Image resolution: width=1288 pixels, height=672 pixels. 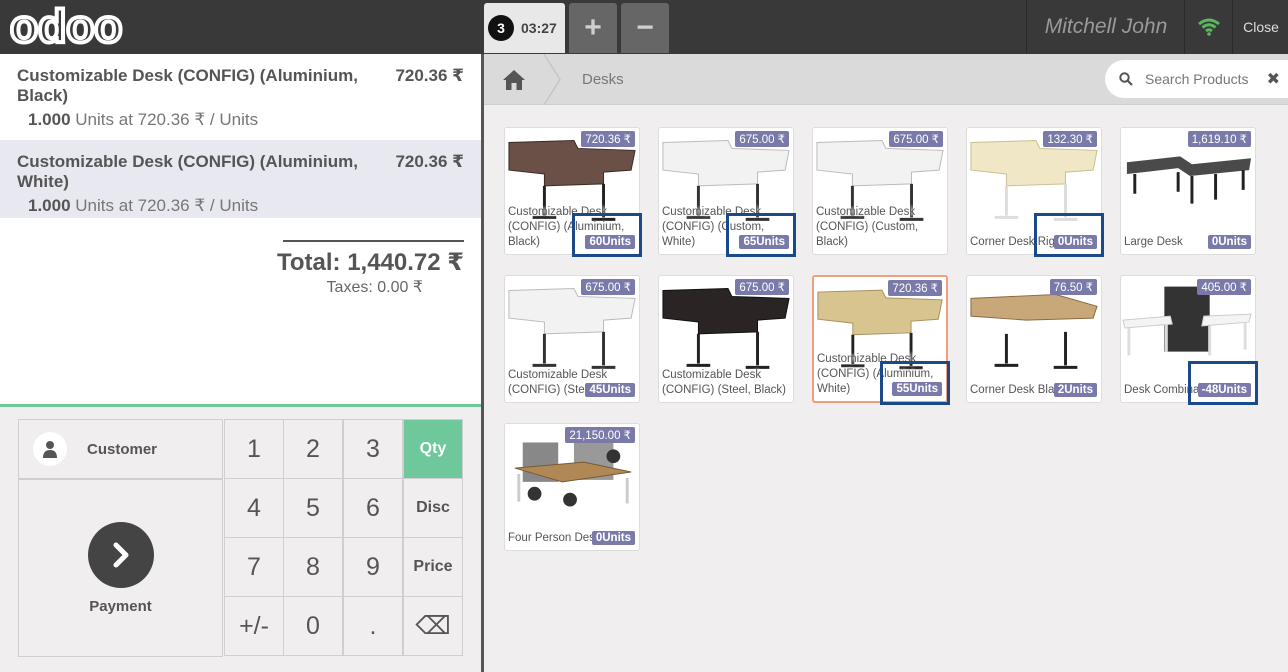 I want to click on product-price-tag: 132.30 ₹, so click(x=1070, y=139).